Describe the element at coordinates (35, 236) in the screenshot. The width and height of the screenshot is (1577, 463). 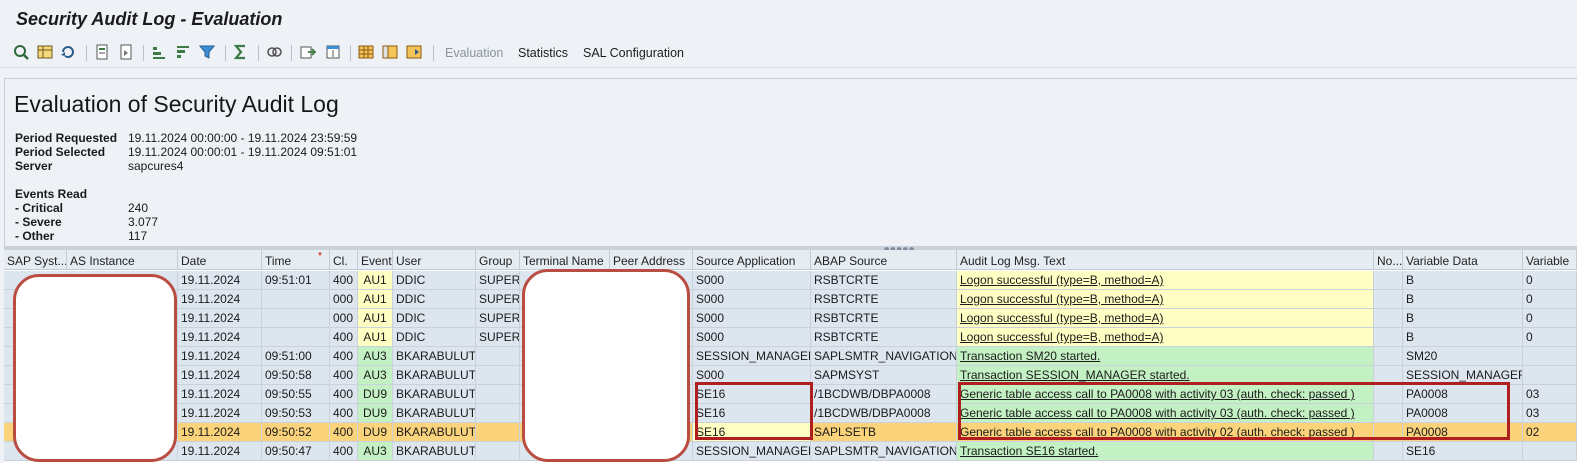
I see `other-label: - Other` at that location.